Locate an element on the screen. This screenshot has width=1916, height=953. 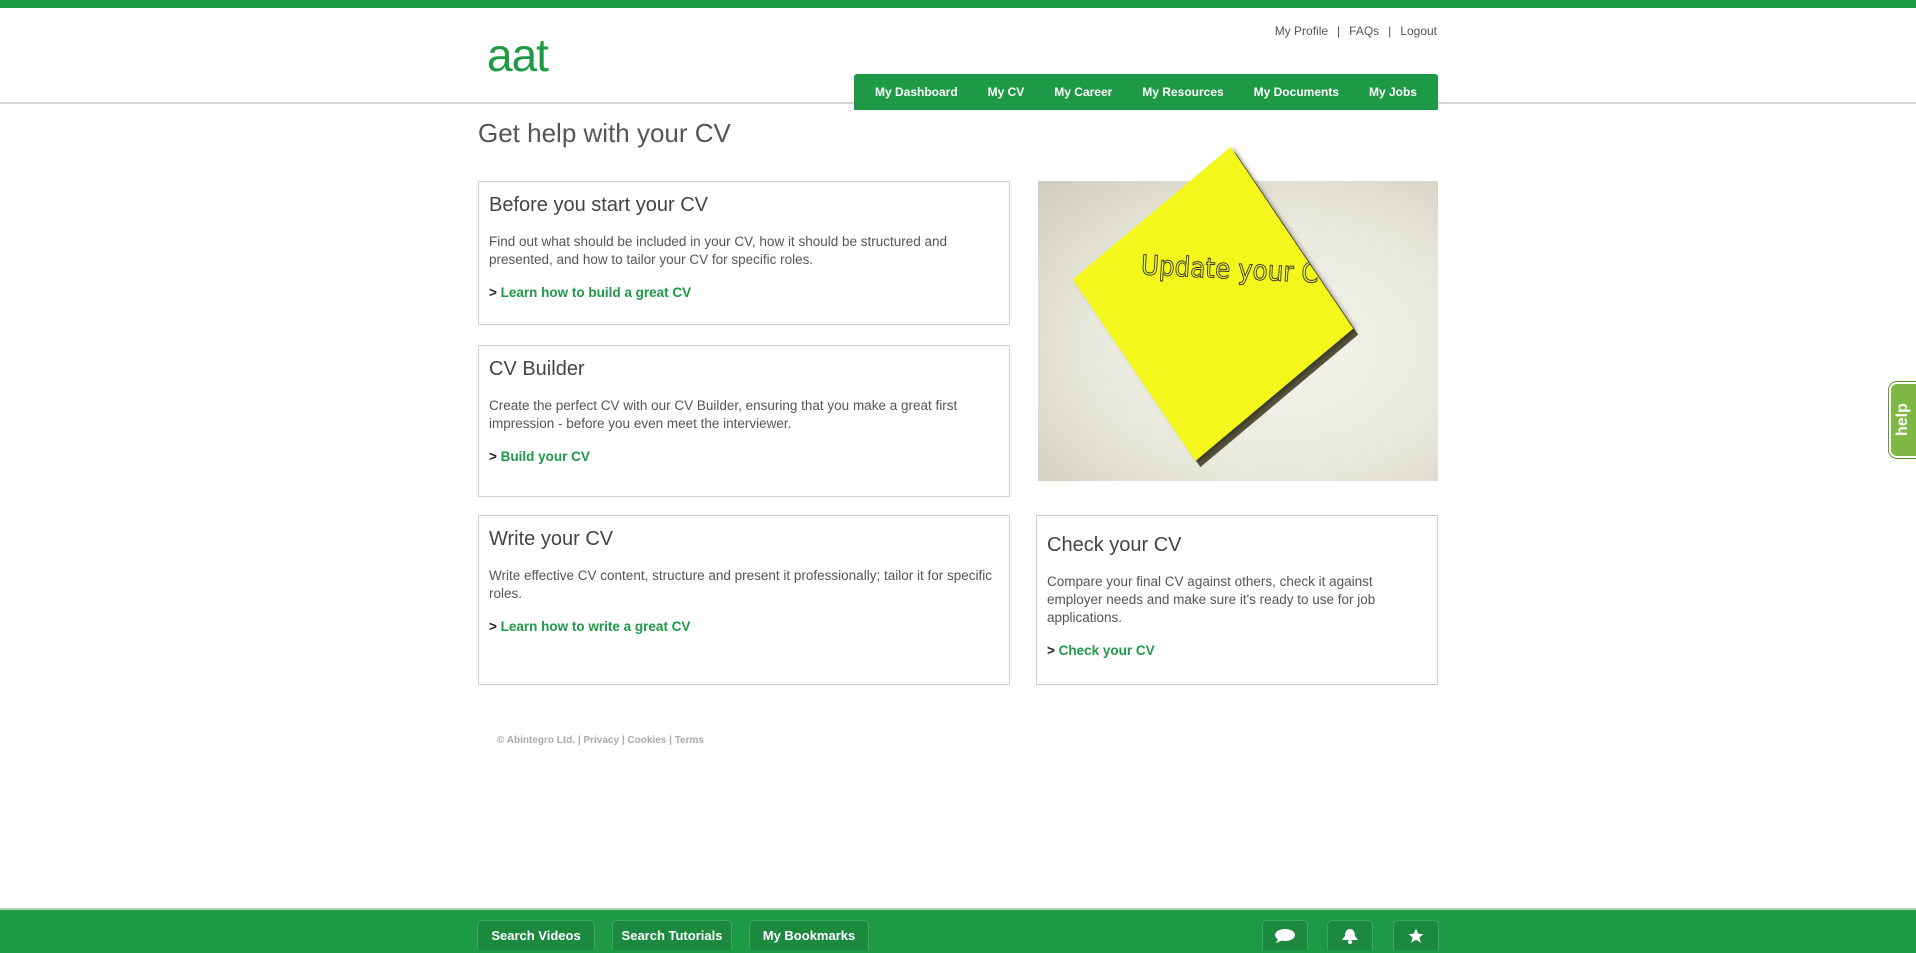
build-your-cv-link: Build your CV is located at coordinates (545, 456).